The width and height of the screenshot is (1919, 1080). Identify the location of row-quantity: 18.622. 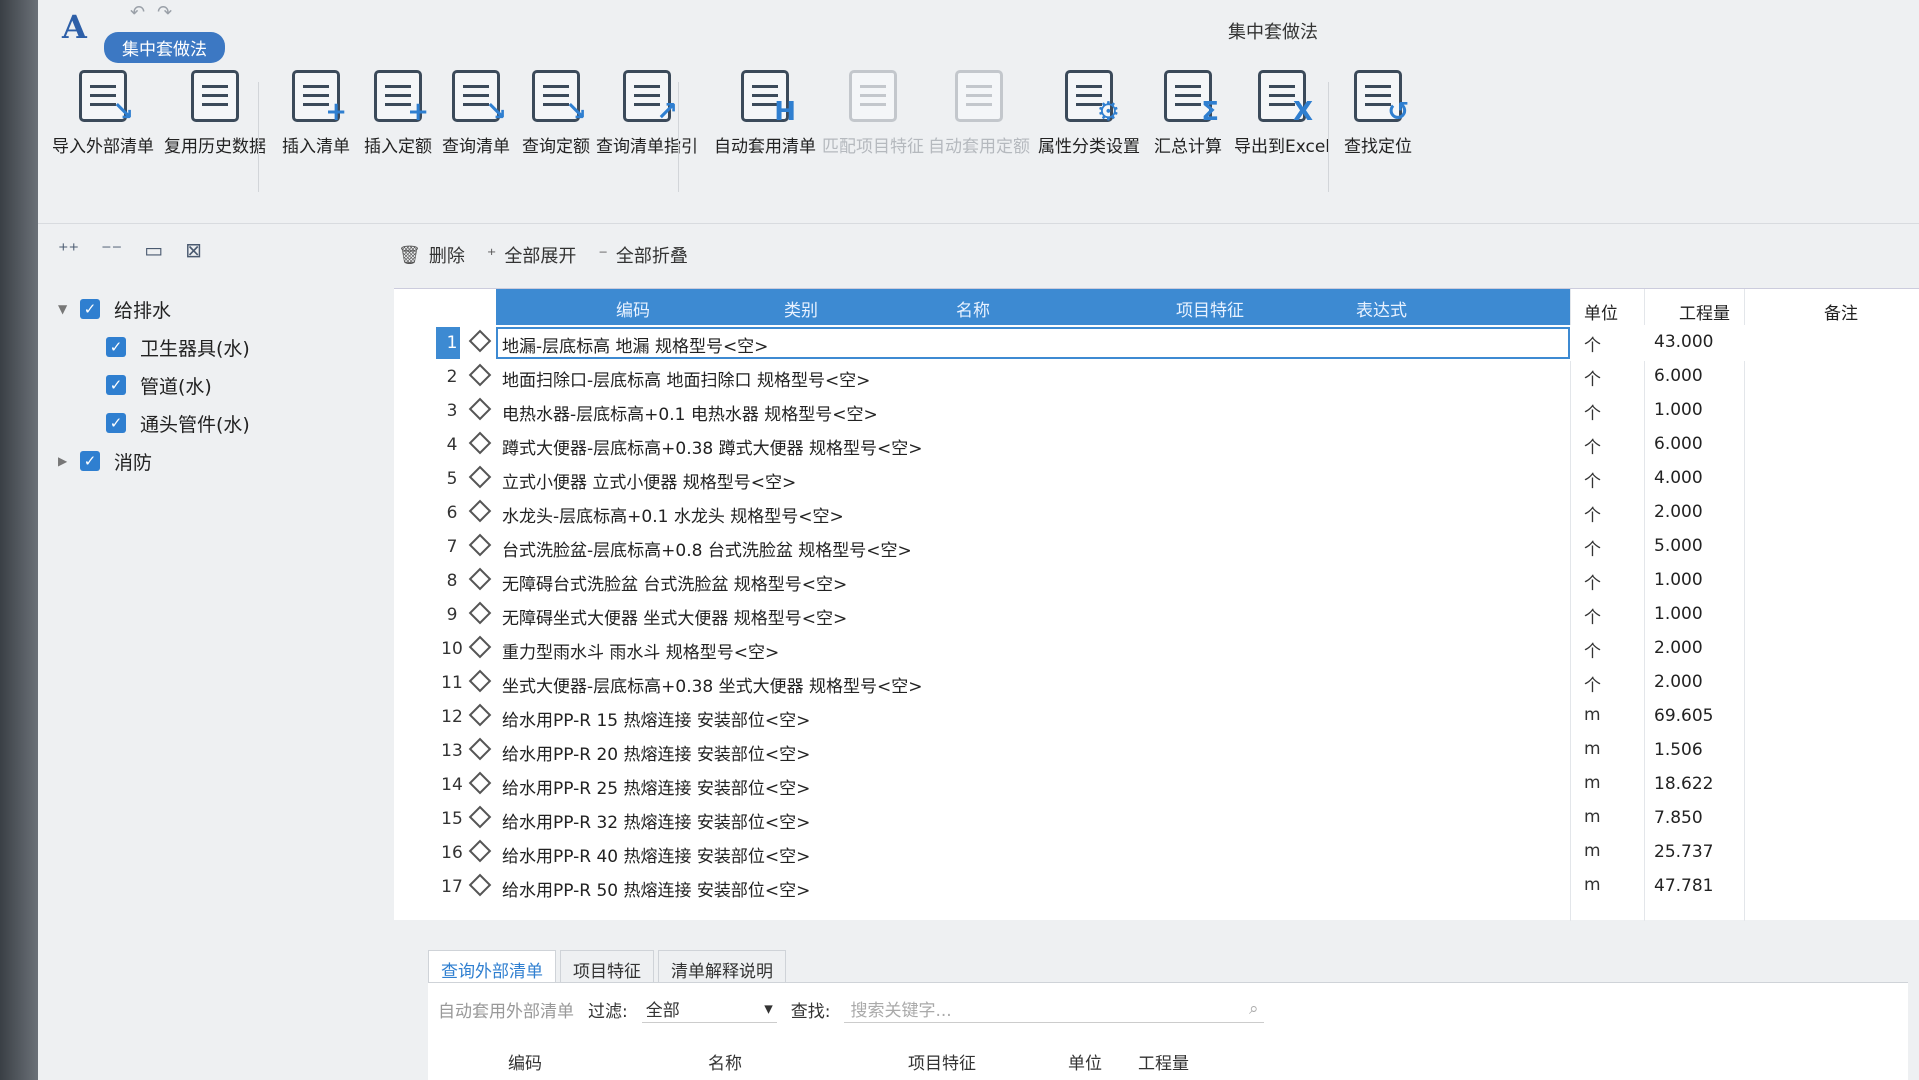
(1684, 784).